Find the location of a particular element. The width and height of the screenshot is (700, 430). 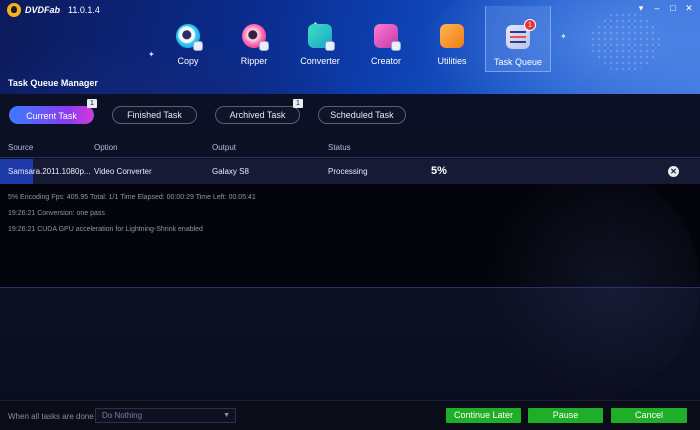

tab-current-task: Current Task 1 is located at coordinates (53, 111).